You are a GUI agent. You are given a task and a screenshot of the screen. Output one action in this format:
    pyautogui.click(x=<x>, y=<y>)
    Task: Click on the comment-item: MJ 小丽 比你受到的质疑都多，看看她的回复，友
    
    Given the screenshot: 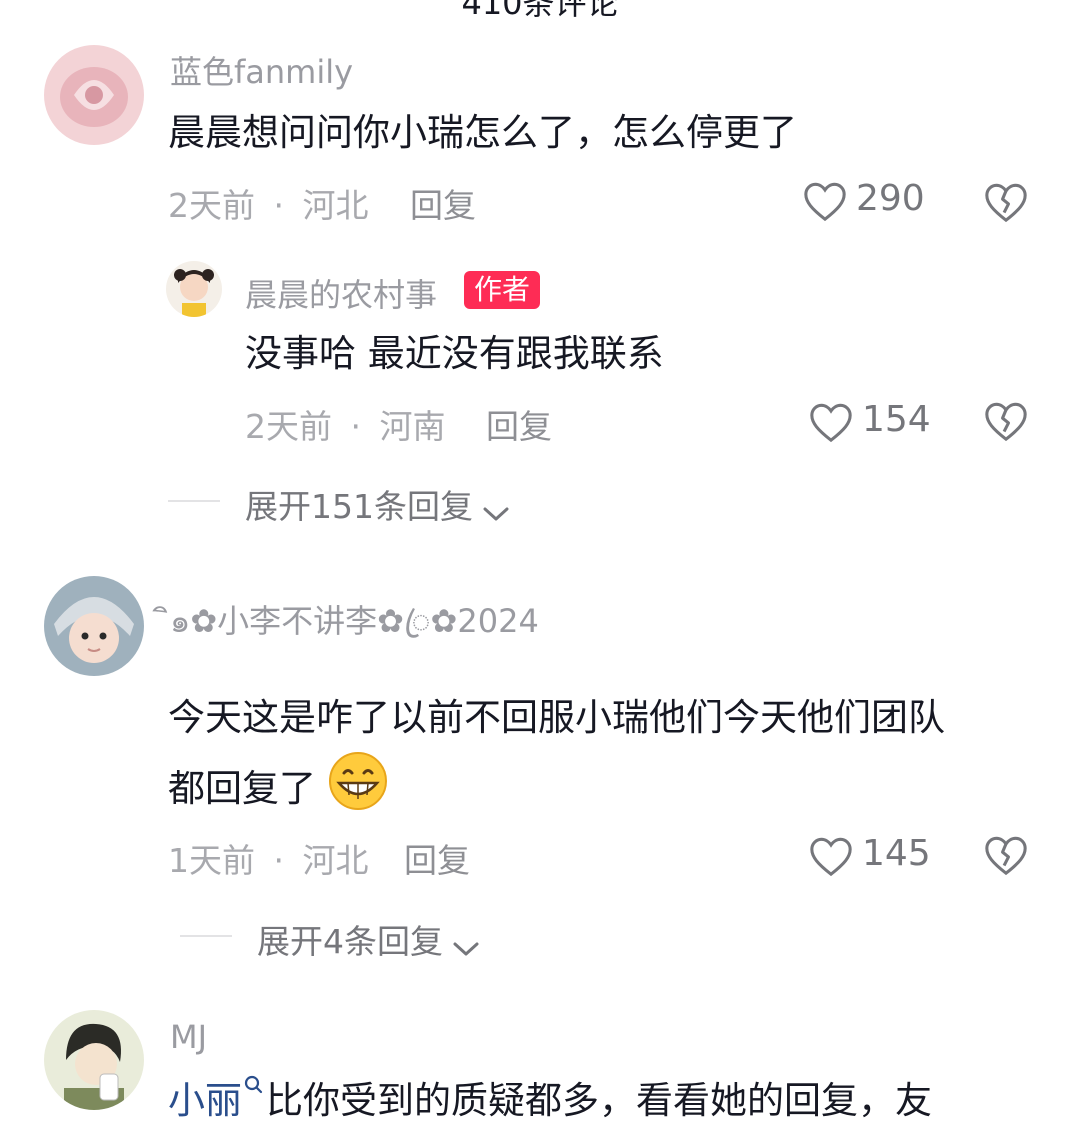 What is the action you would take?
    pyautogui.click(x=540, y=1067)
    